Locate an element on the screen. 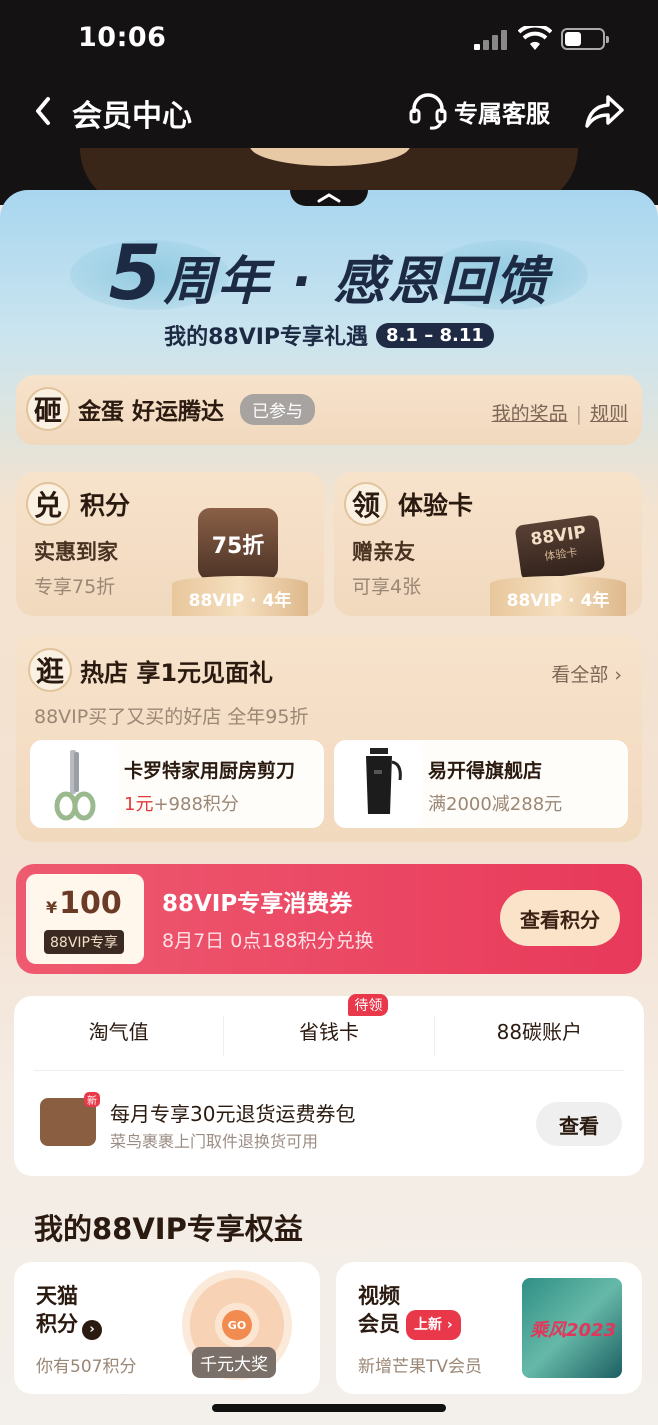 The width and height of the screenshot is (658, 1425). bag-text: 75折 is located at coordinates (238, 546).